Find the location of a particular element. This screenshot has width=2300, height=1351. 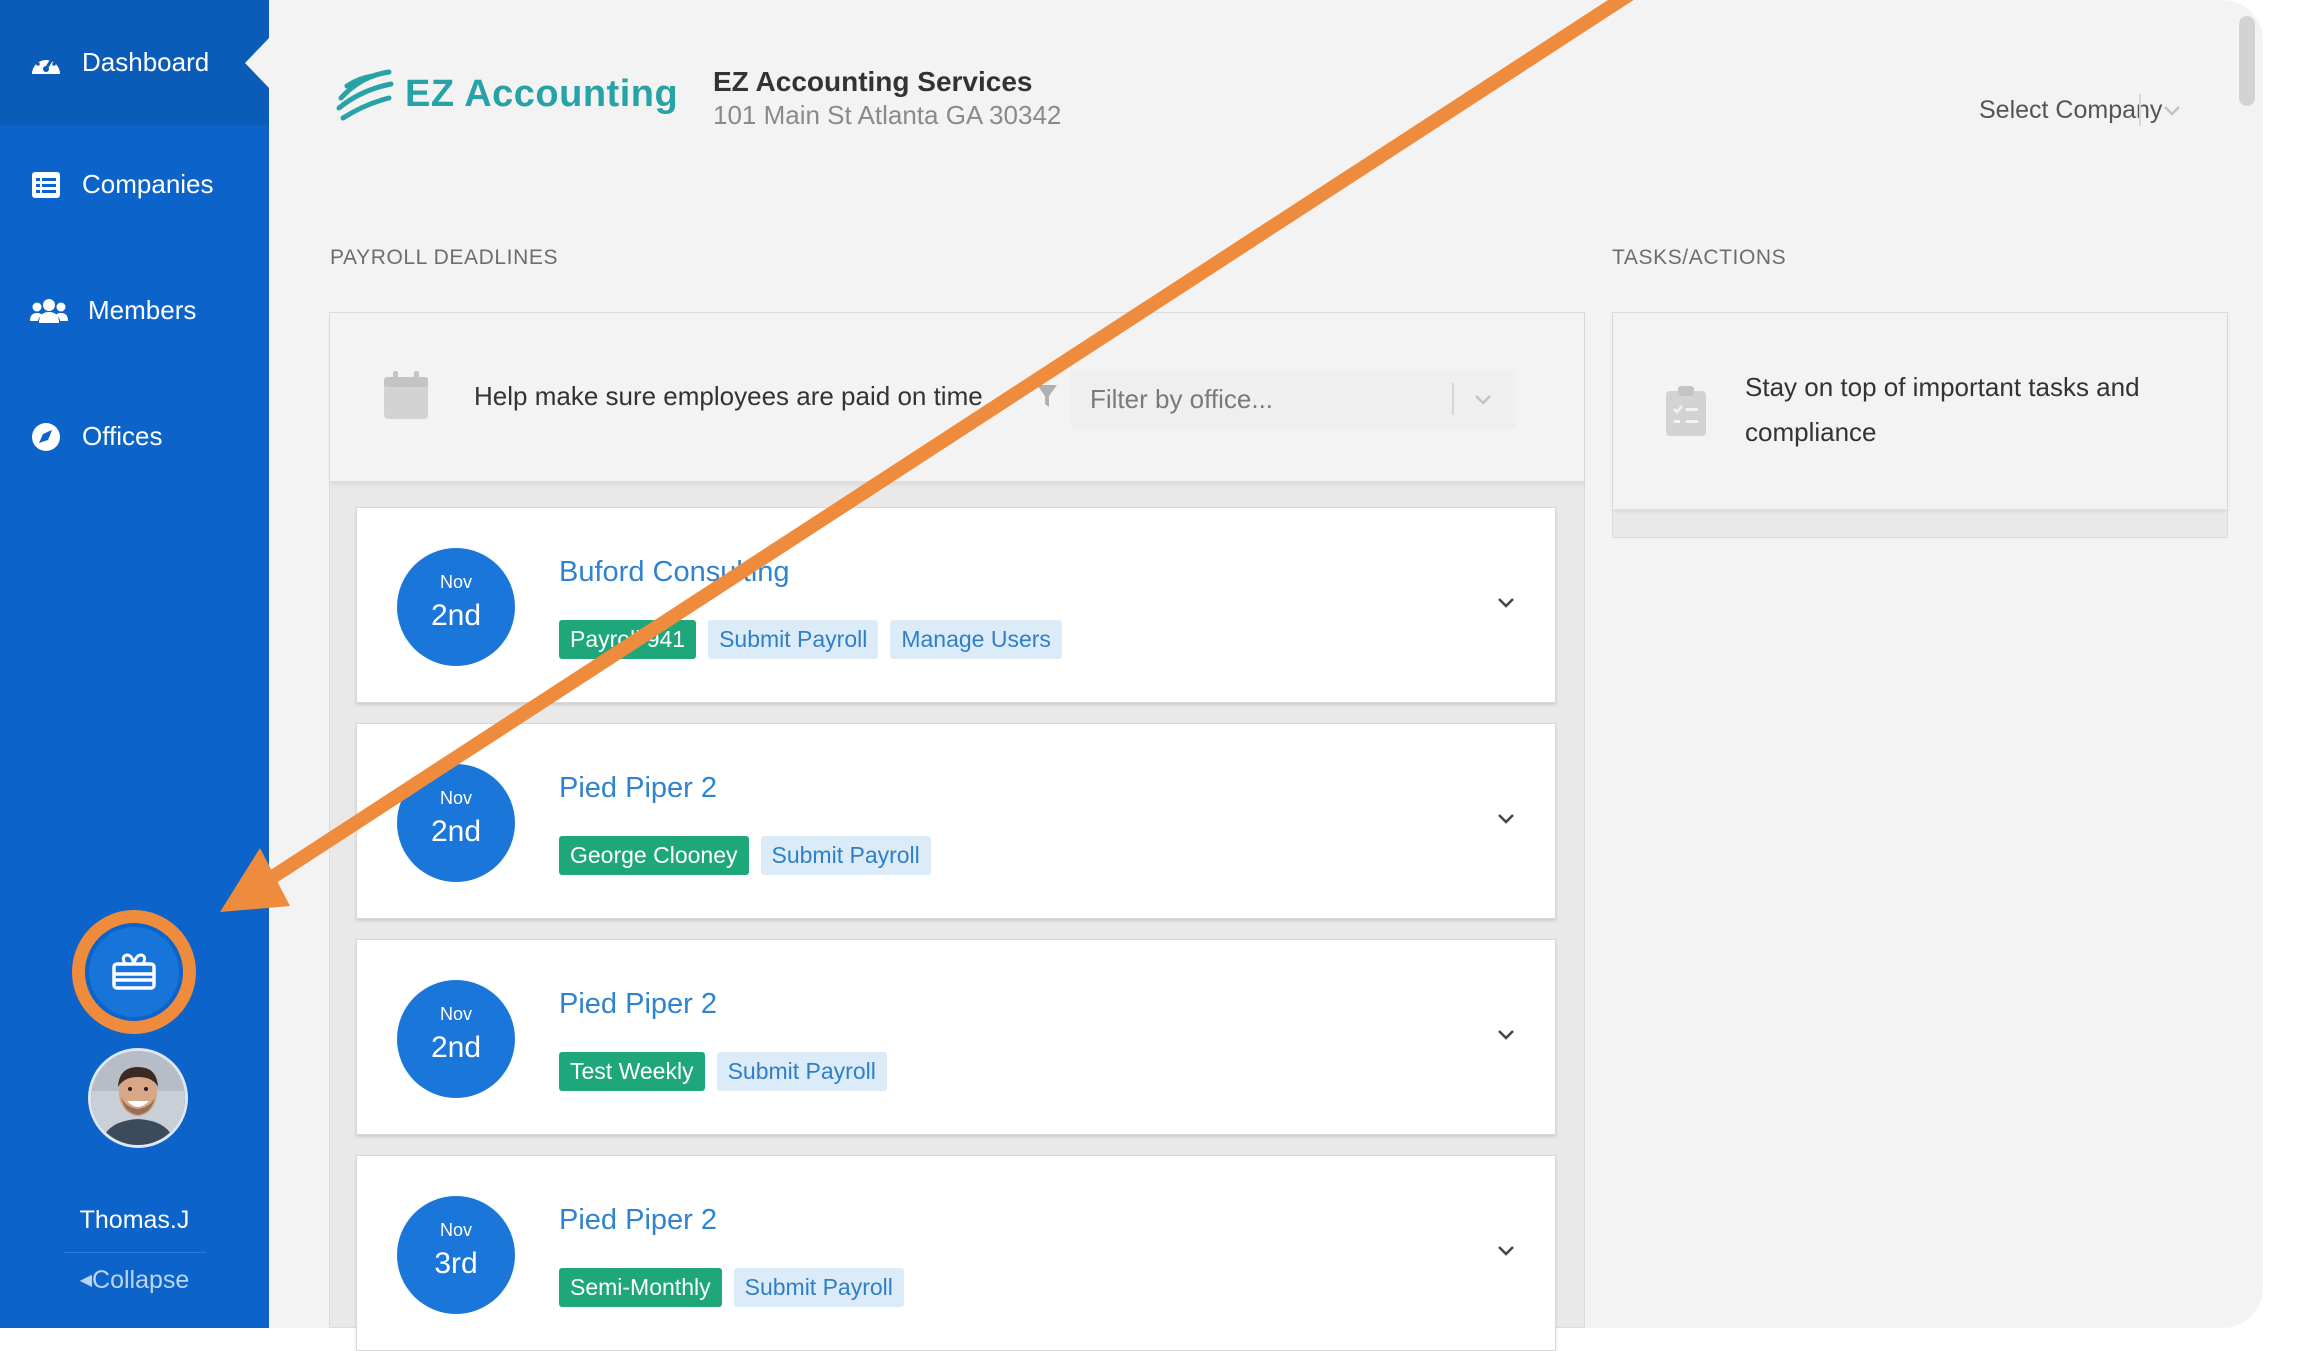

collapse-button: ◀Collapse is located at coordinates (134, 1280).